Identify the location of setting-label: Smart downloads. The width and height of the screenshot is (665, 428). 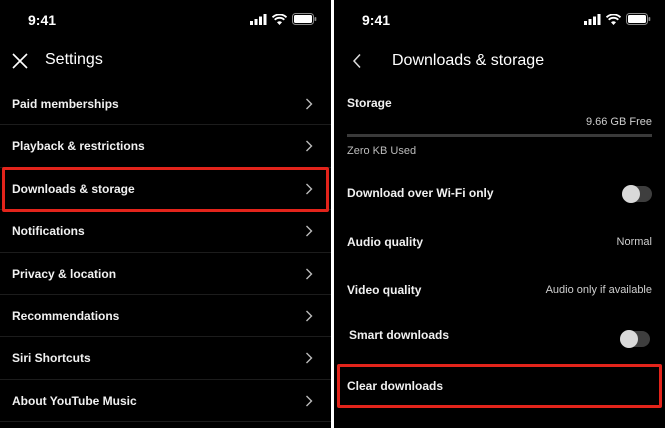
(399, 335).